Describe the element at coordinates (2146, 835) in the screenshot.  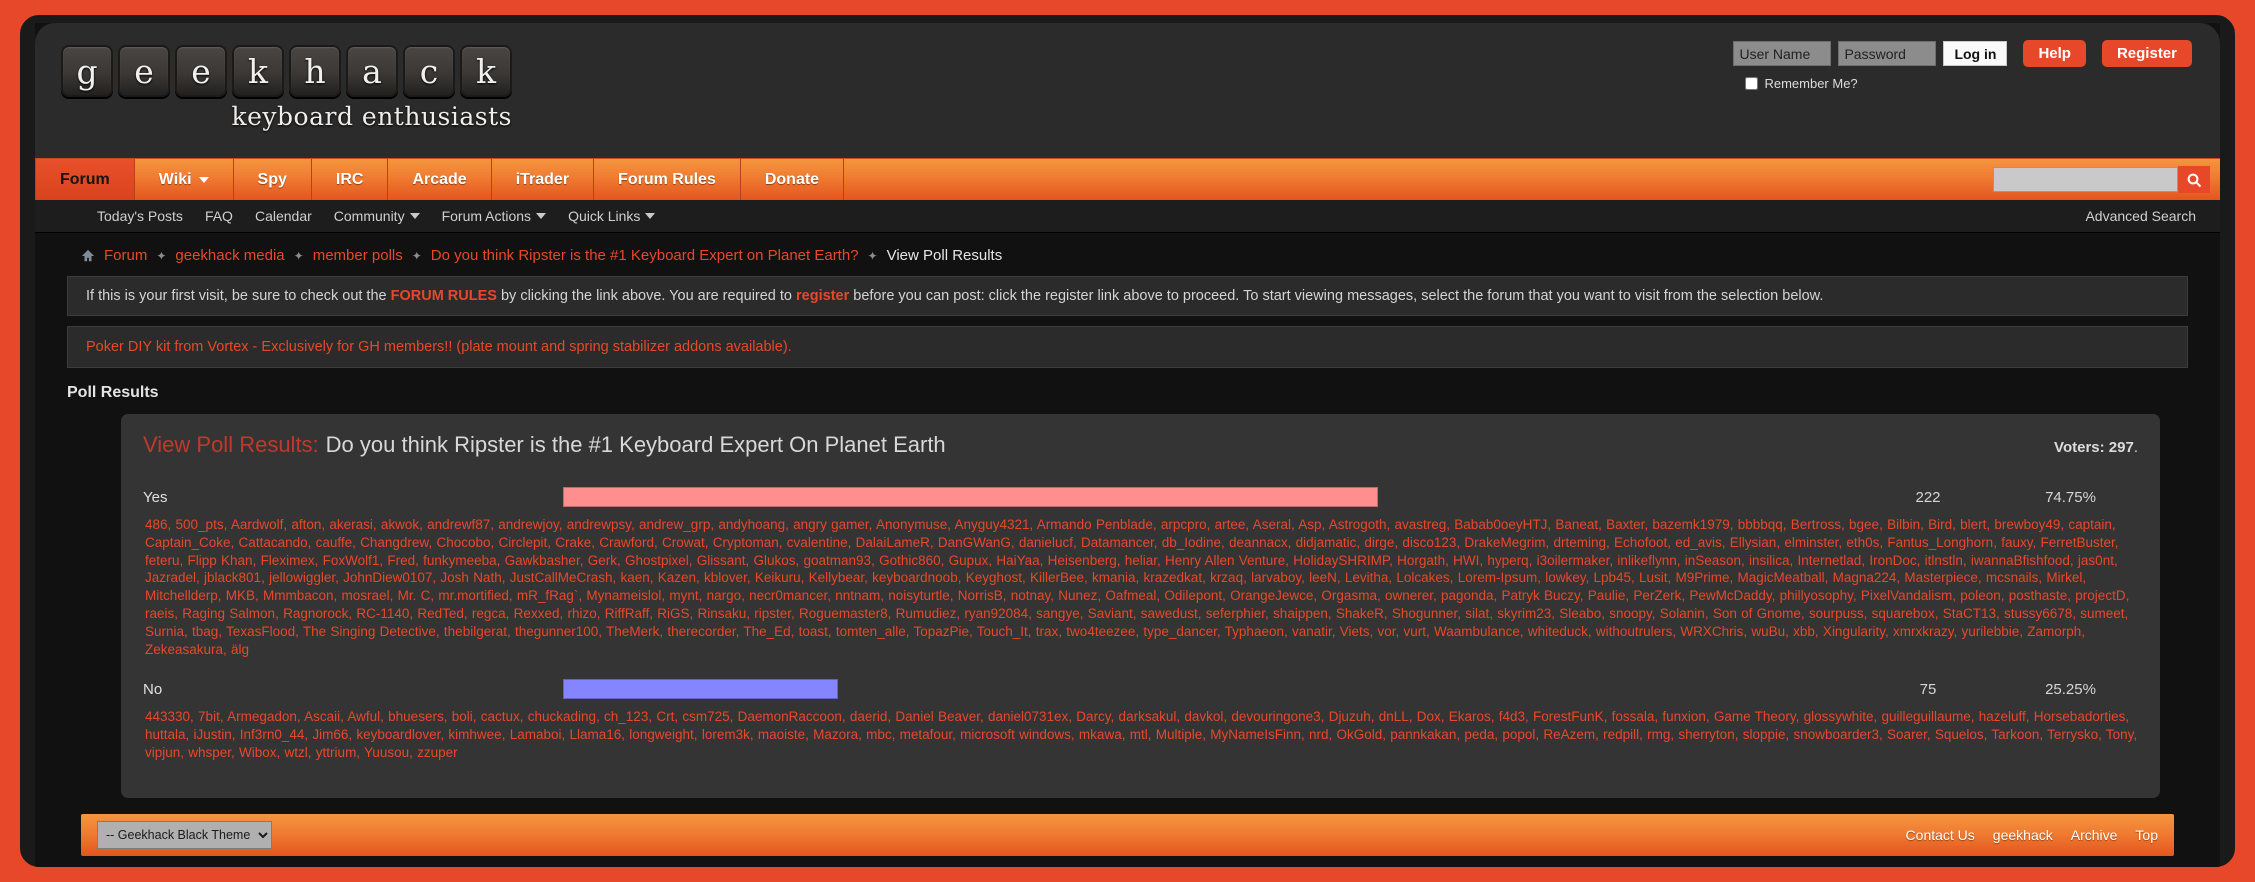
I see `footer-link-top: Top` at that location.